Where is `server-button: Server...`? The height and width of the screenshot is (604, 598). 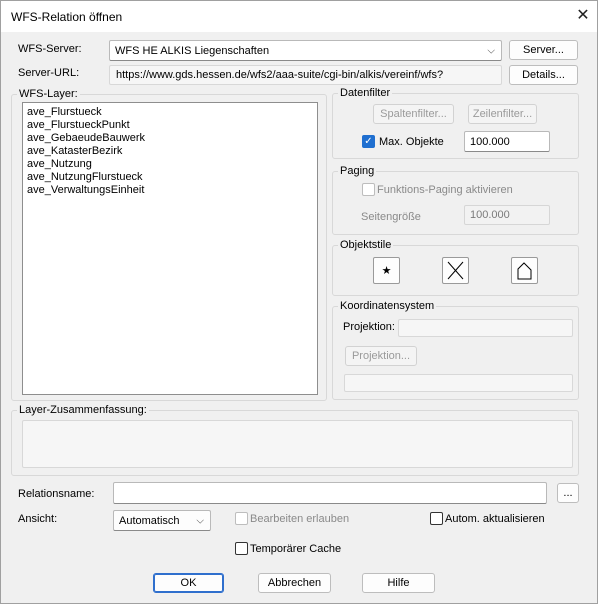 server-button: Server... is located at coordinates (543, 50).